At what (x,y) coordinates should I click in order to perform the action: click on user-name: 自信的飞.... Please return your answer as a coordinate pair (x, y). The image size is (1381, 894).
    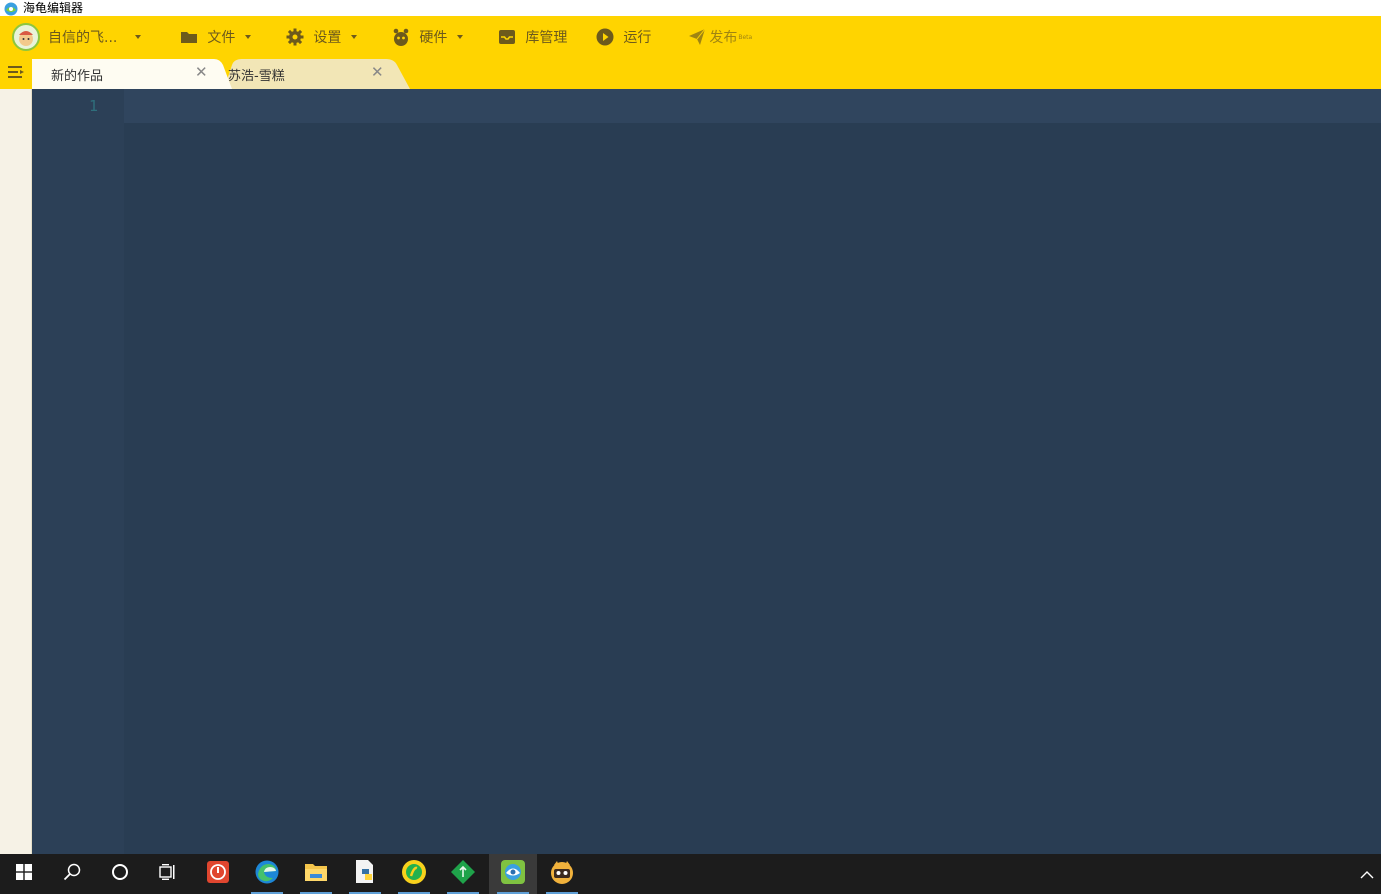
    Looking at the image, I should click on (83, 38).